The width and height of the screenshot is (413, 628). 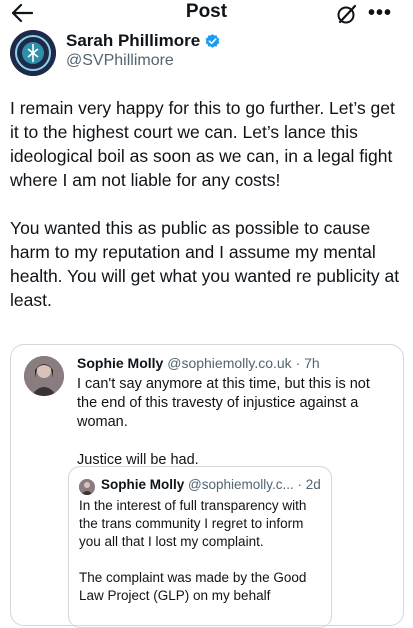 I want to click on author-avatar-logo, so click(x=33, y=53).